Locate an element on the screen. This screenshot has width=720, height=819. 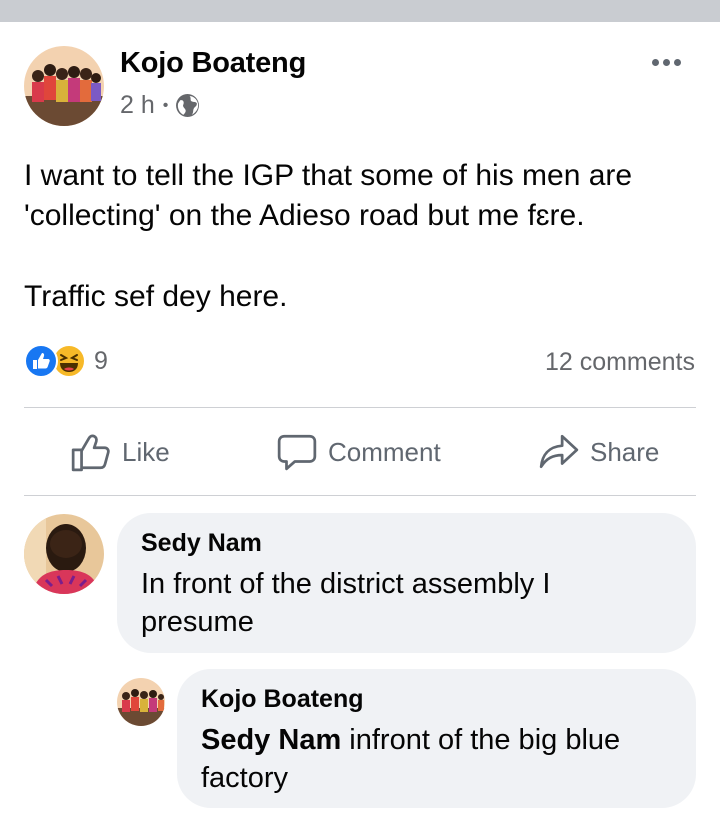
comment-label: Comment is located at coordinates (384, 451).